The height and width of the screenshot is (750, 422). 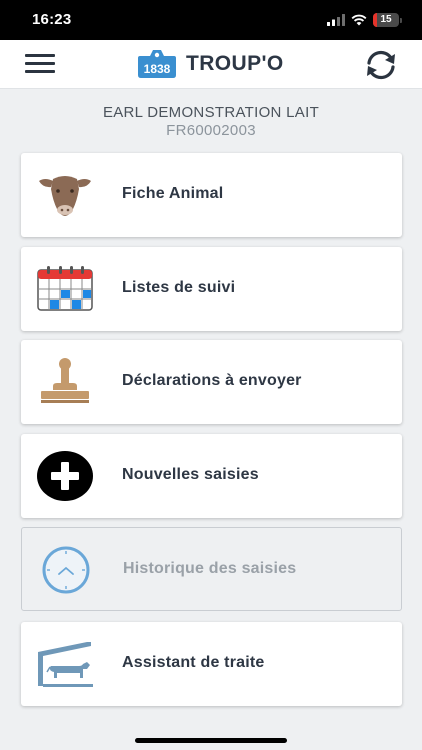 What do you see at coordinates (65, 288) in the screenshot?
I see `calendar-icon` at bounding box center [65, 288].